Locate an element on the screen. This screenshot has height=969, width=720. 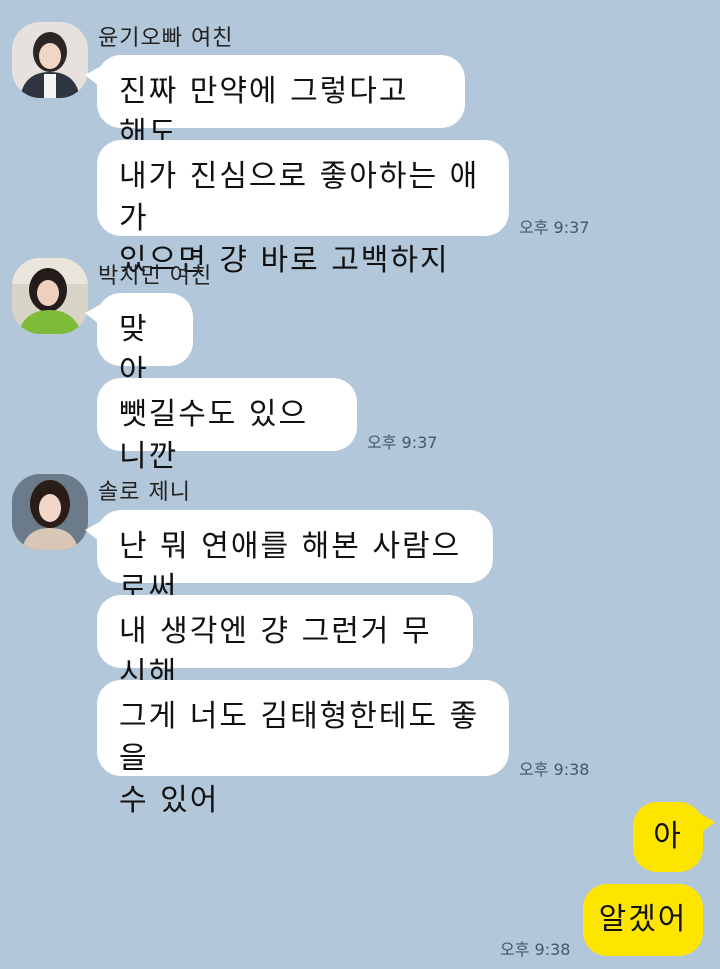
sender-name: 솔로 제니 is located at coordinates (144, 492).